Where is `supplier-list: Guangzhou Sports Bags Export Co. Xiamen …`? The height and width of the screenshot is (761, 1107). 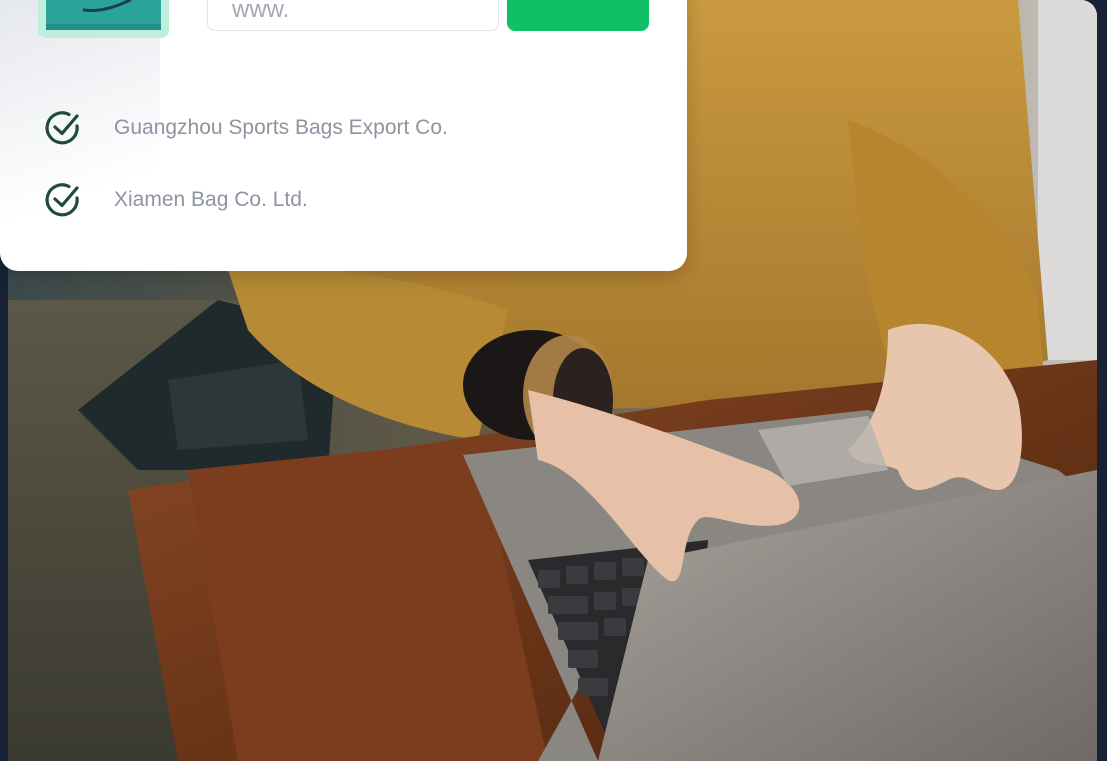
supplier-list: Guangzhou Sports Bags Export Co. Xiamen … is located at coordinates (246, 182).